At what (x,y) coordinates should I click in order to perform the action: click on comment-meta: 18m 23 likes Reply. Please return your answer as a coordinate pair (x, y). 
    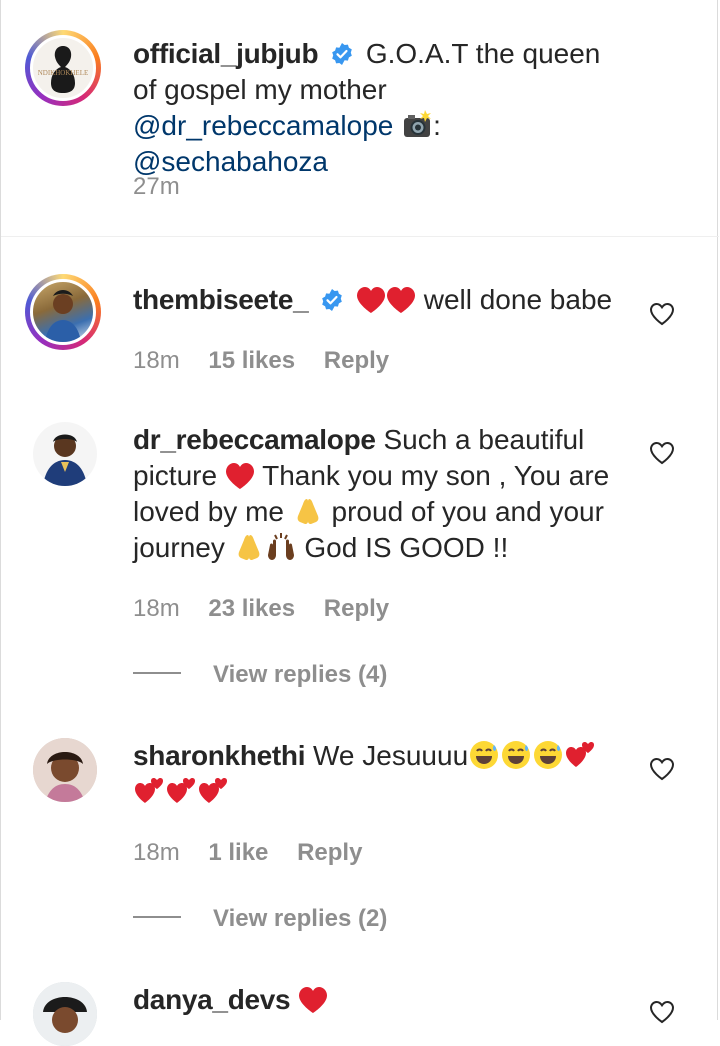
    Looking at the image, I should click on (272, 609).